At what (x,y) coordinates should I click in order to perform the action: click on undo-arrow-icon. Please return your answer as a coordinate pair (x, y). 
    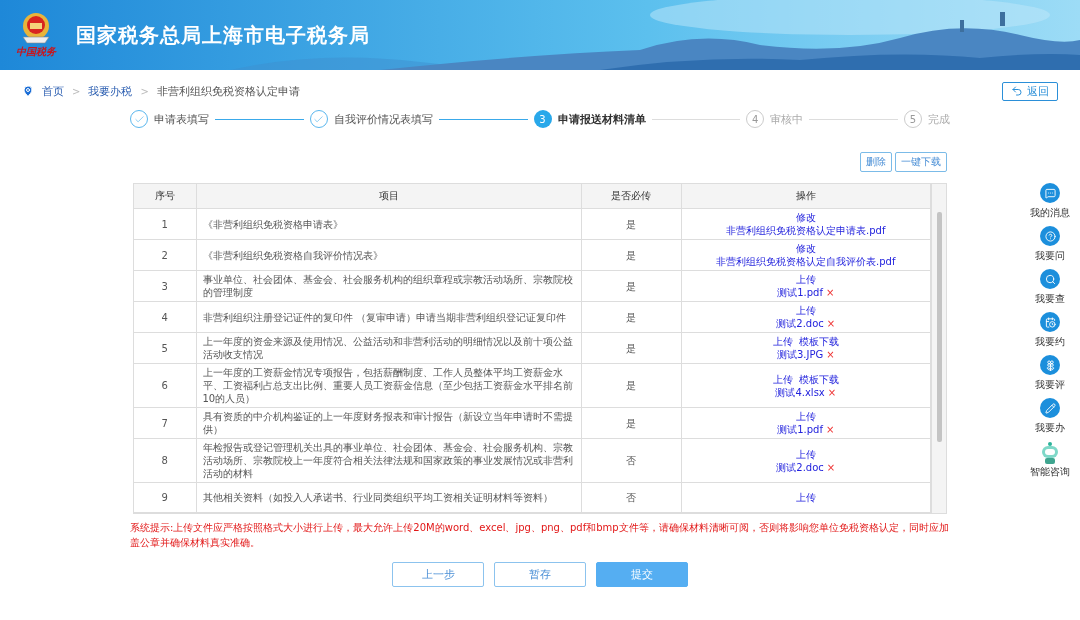
    Looking at the image, I should click on (1017, 91).